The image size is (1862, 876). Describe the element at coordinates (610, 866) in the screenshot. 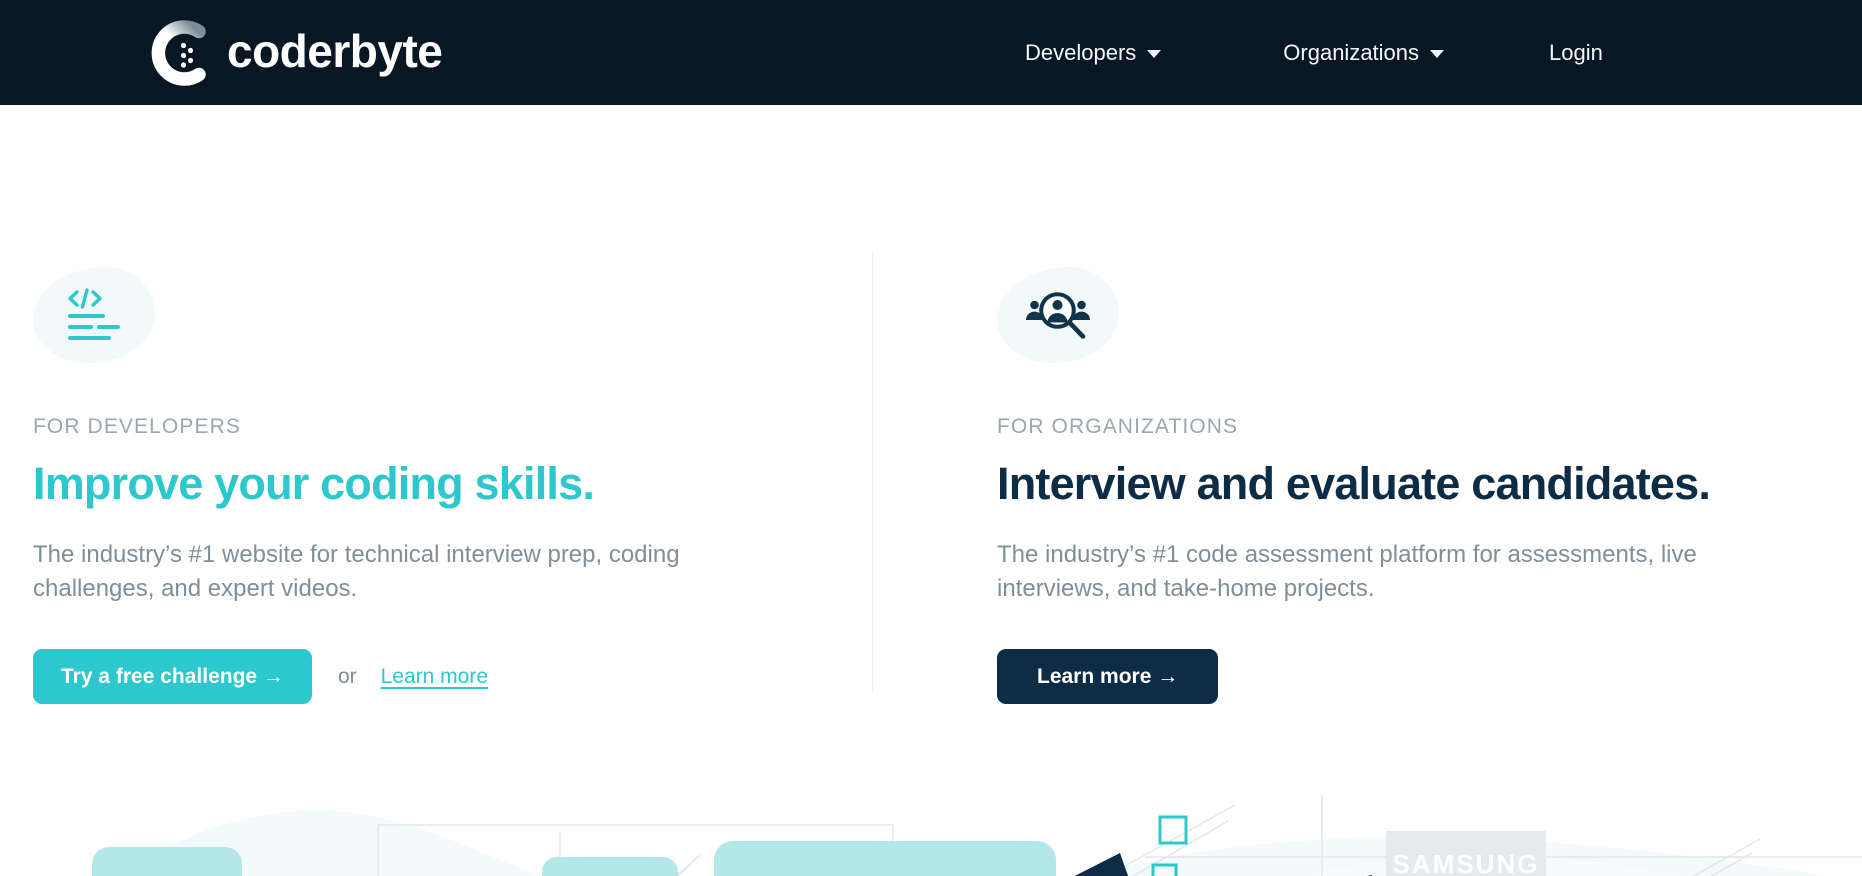

I see `code-snippet-card` at that location.